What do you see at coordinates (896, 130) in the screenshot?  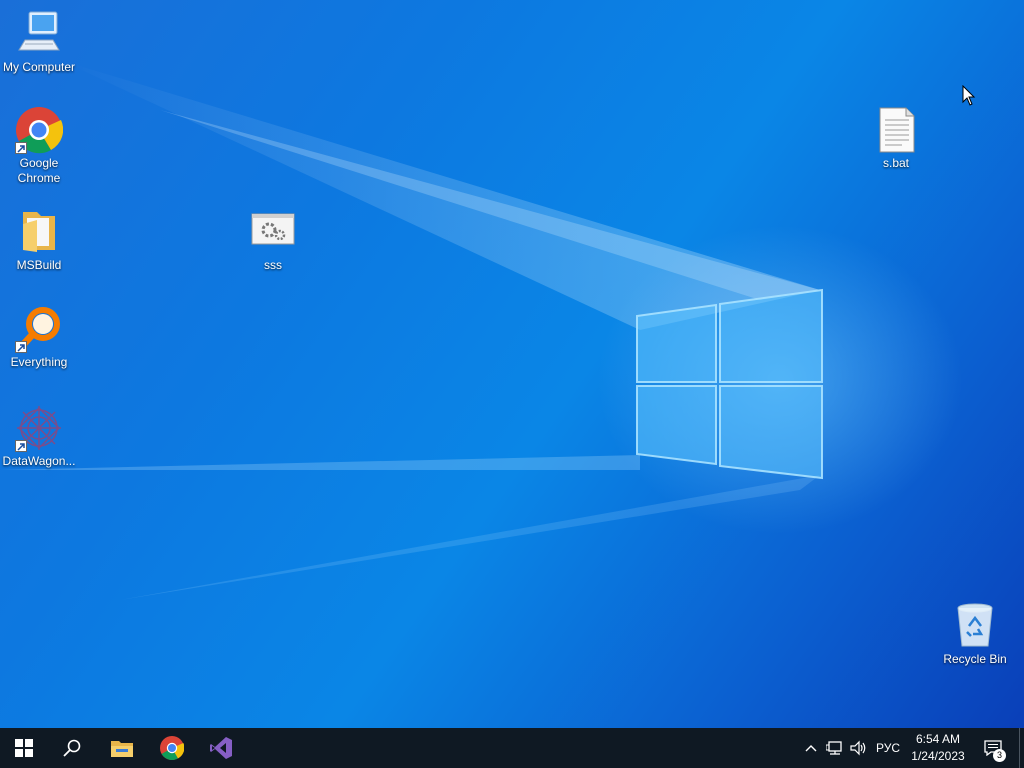 I see `batch-file-icon` at bounding box center [896, 130].